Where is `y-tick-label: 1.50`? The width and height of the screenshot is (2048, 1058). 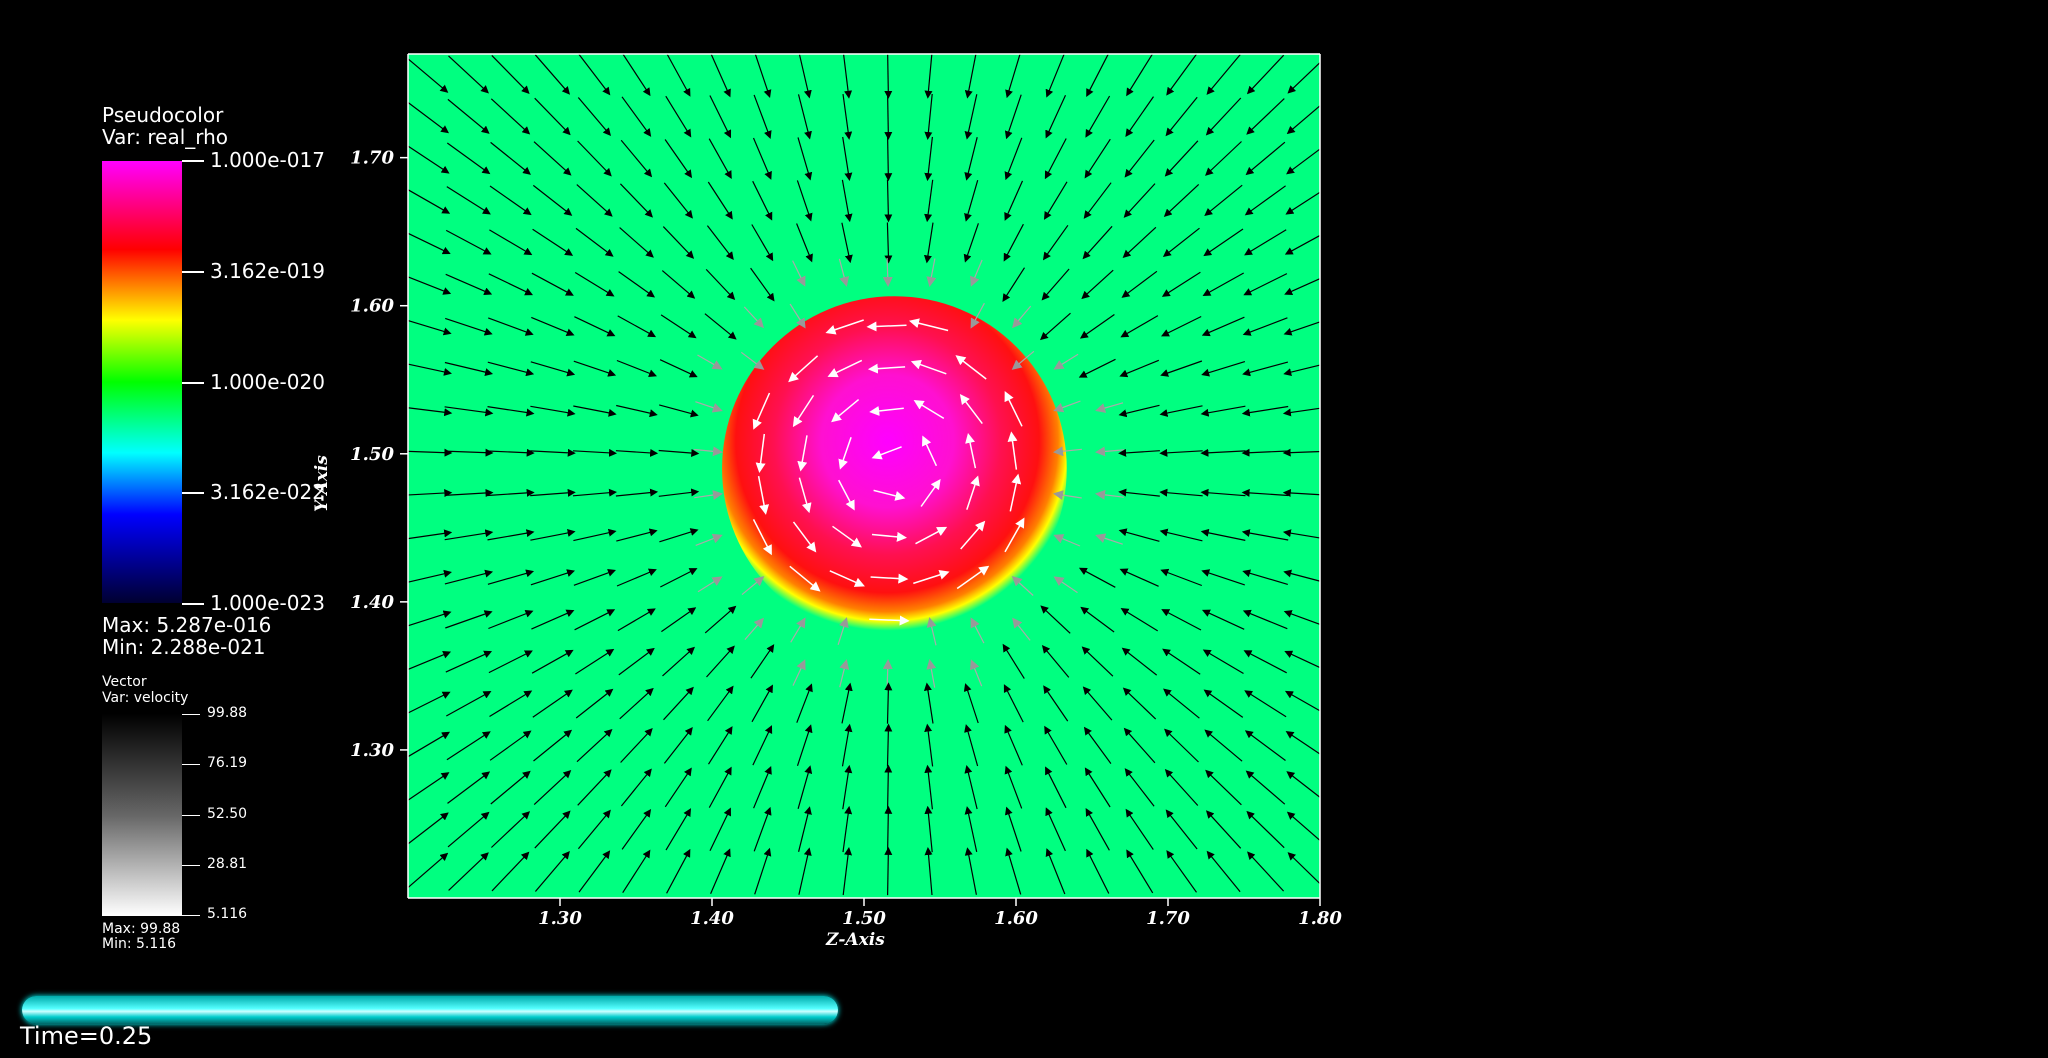 y-tick-label: 1.50 is located at coordinates (372, 454).